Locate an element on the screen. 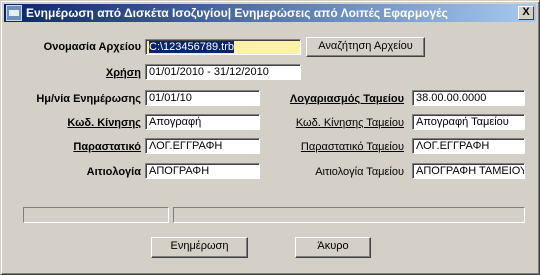 Image resolution: width=540 pixels, height=275 pixels. update-date-label: Ημ/νία Ενημέρωσης is located at coordinates (88, 99).